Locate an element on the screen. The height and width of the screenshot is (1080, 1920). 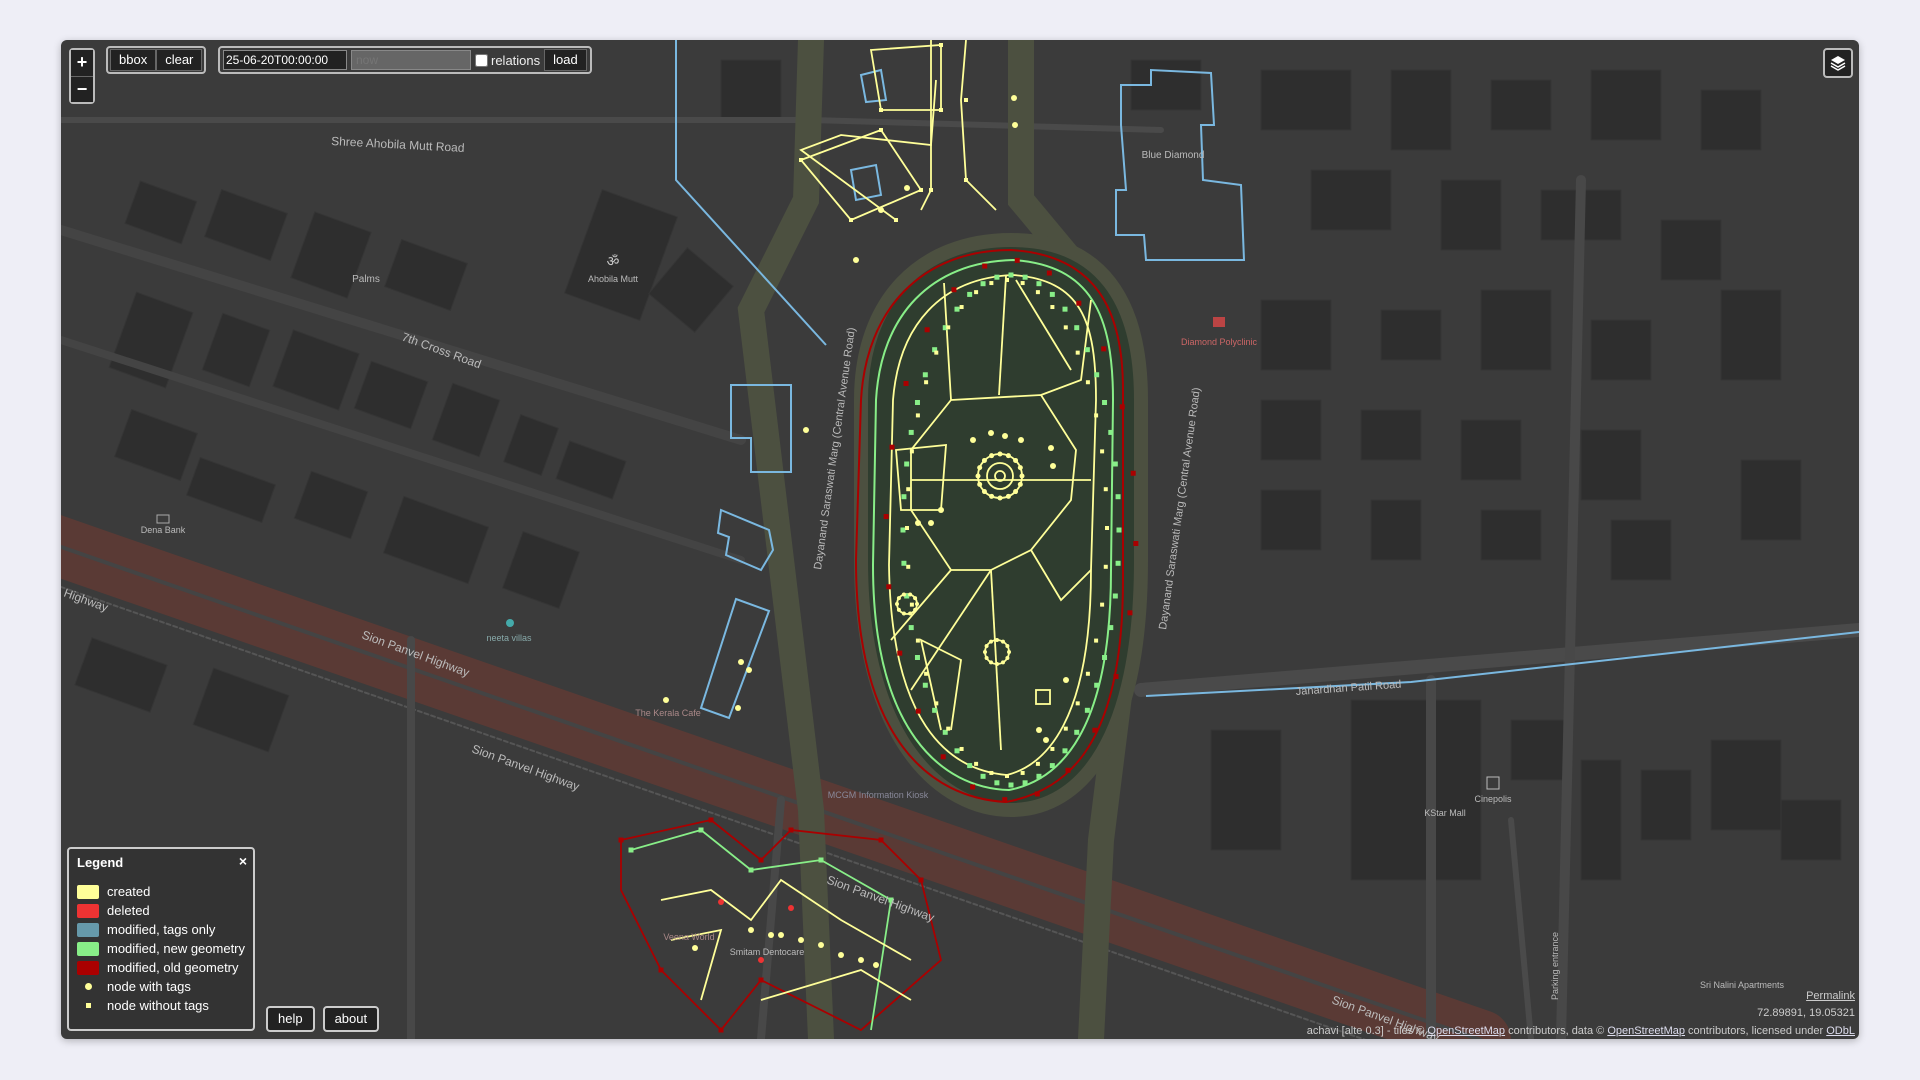
bbox-button: bbox is located at coordinates (133, 60).